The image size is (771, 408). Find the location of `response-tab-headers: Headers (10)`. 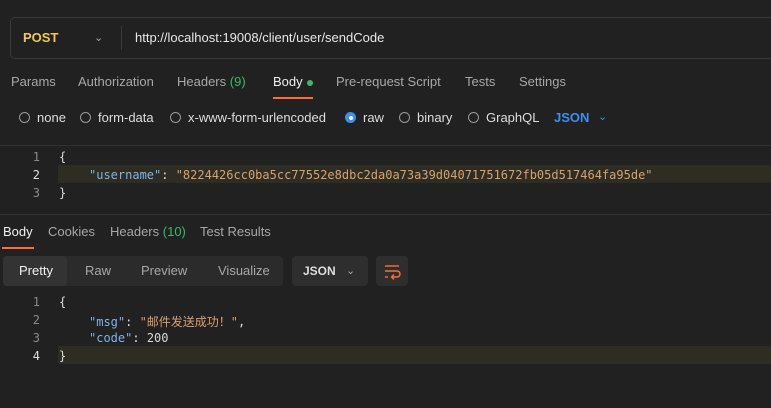

response-tab-headers: Headers (10) is located at coordinates (148, 231).